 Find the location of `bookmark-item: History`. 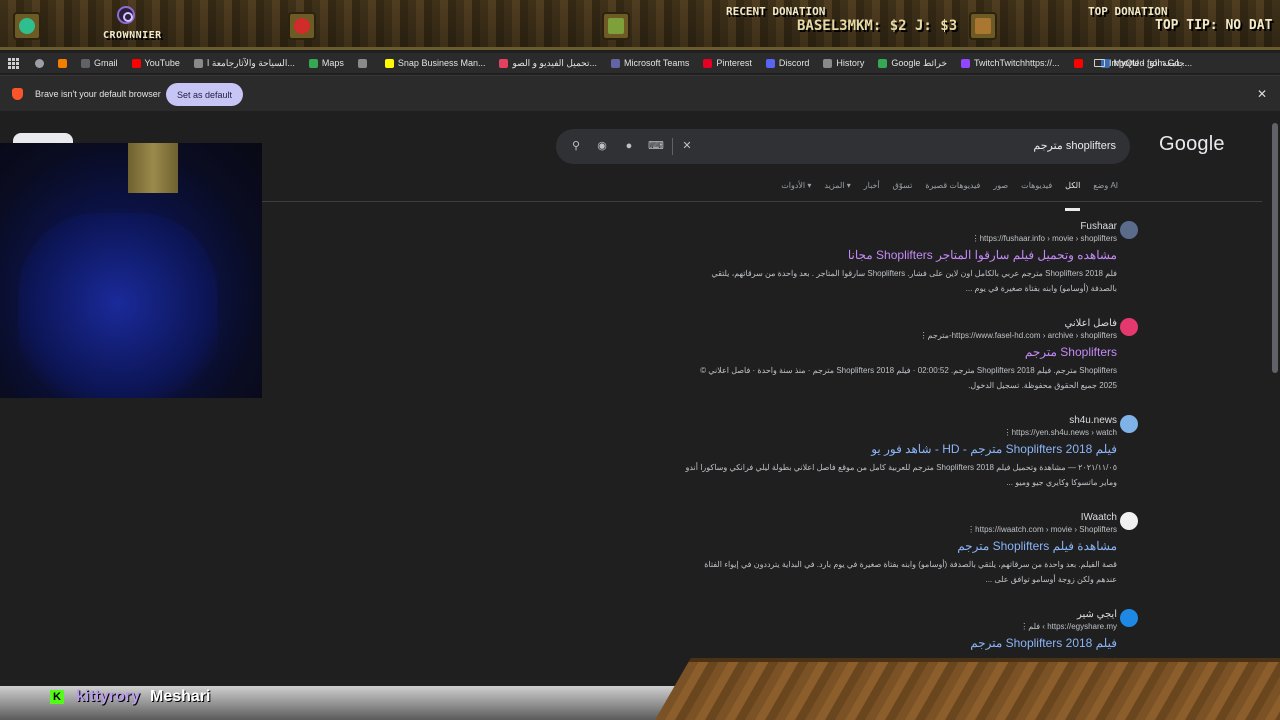

bookmark-item: History is located at coordinates (843, 63).